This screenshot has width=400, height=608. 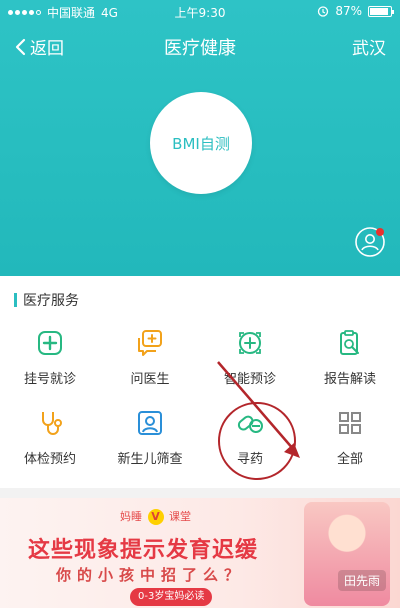 I want to click on section-divider, so click(x=200, y=493).